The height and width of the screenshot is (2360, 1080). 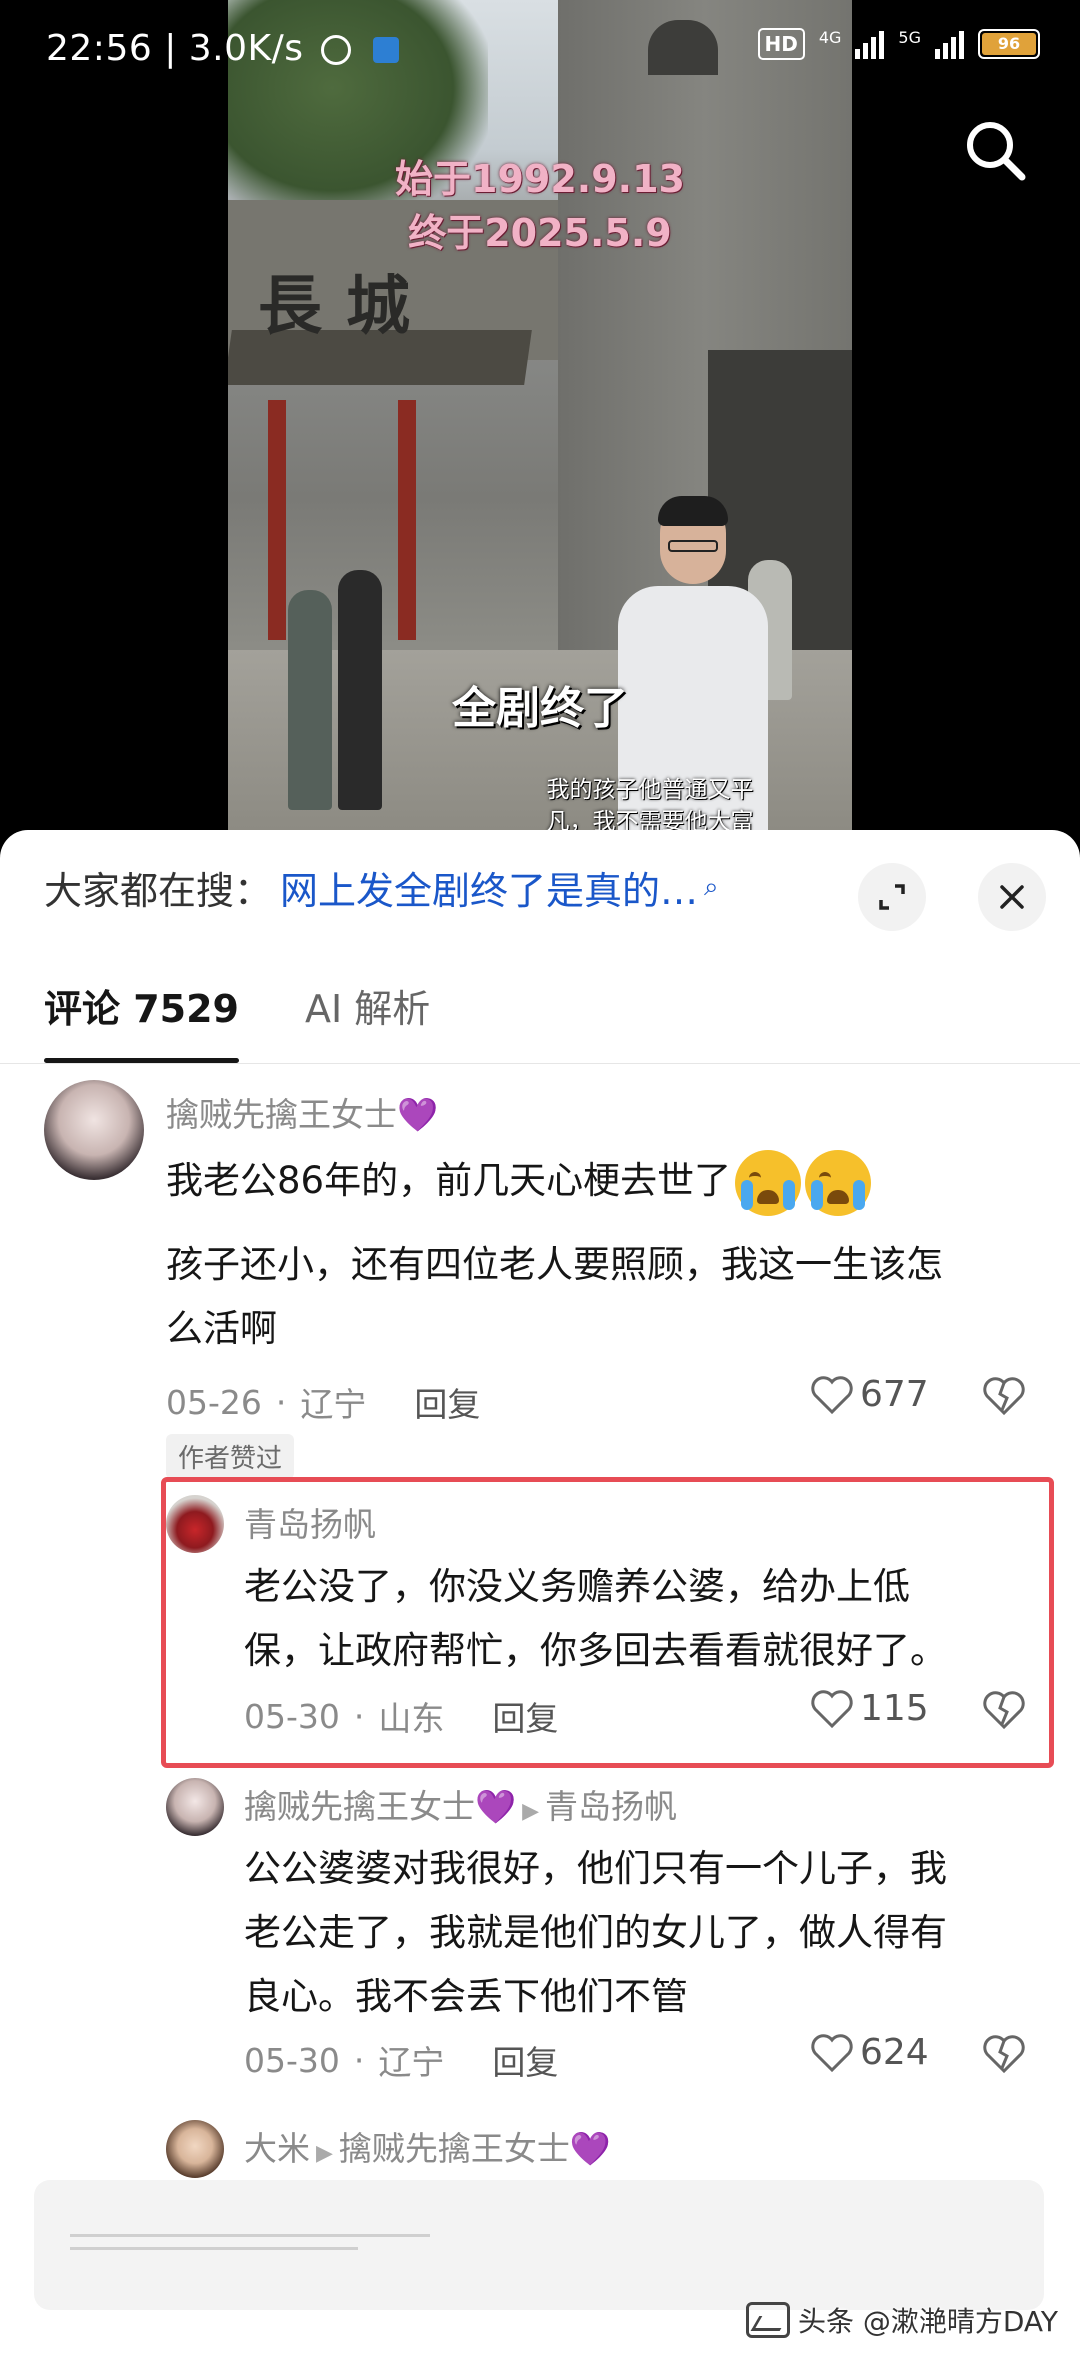 What do you see at coordinates (221, 1328) in the screenshot?
I see `comment-text: 么活啊` at bounding box center [221, 1328].